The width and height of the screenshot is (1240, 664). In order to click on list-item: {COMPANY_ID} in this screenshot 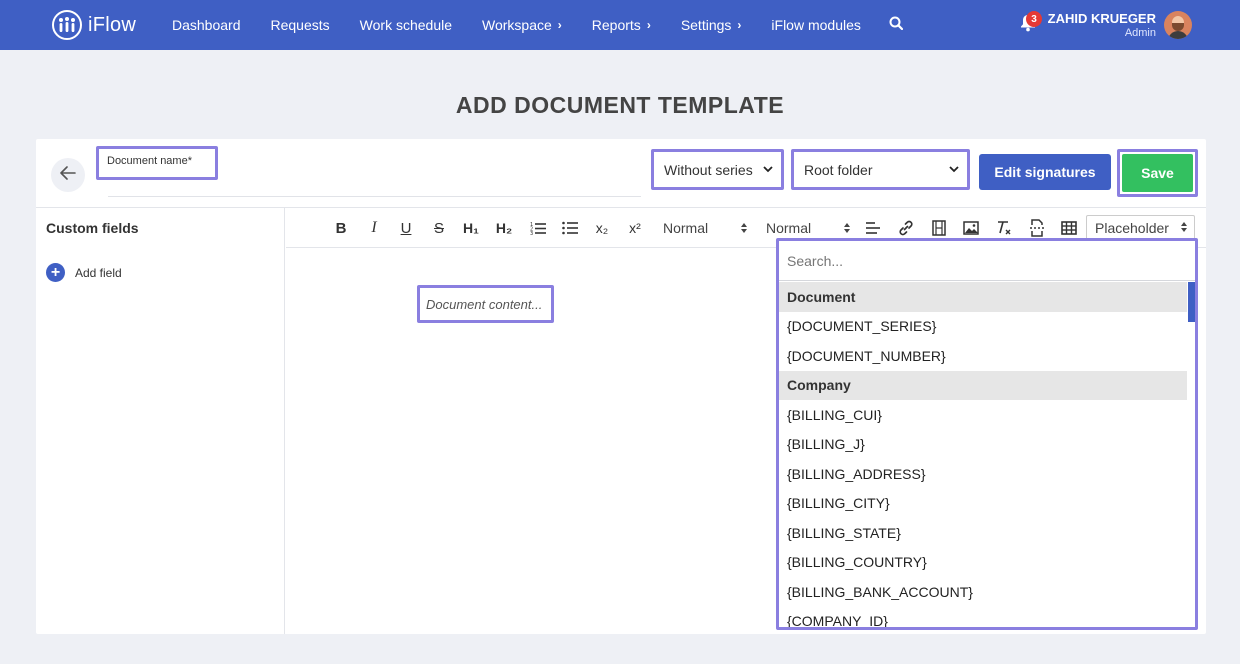, I will do `click(983, 617)`.